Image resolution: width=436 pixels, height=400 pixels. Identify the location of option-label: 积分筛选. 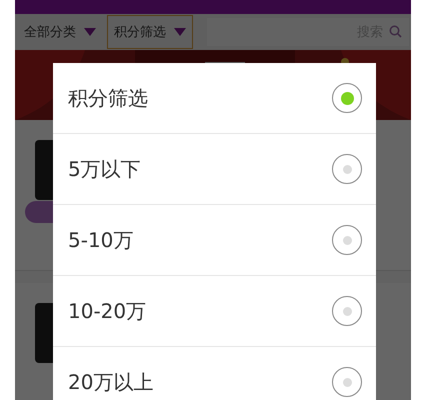
(108, 98).